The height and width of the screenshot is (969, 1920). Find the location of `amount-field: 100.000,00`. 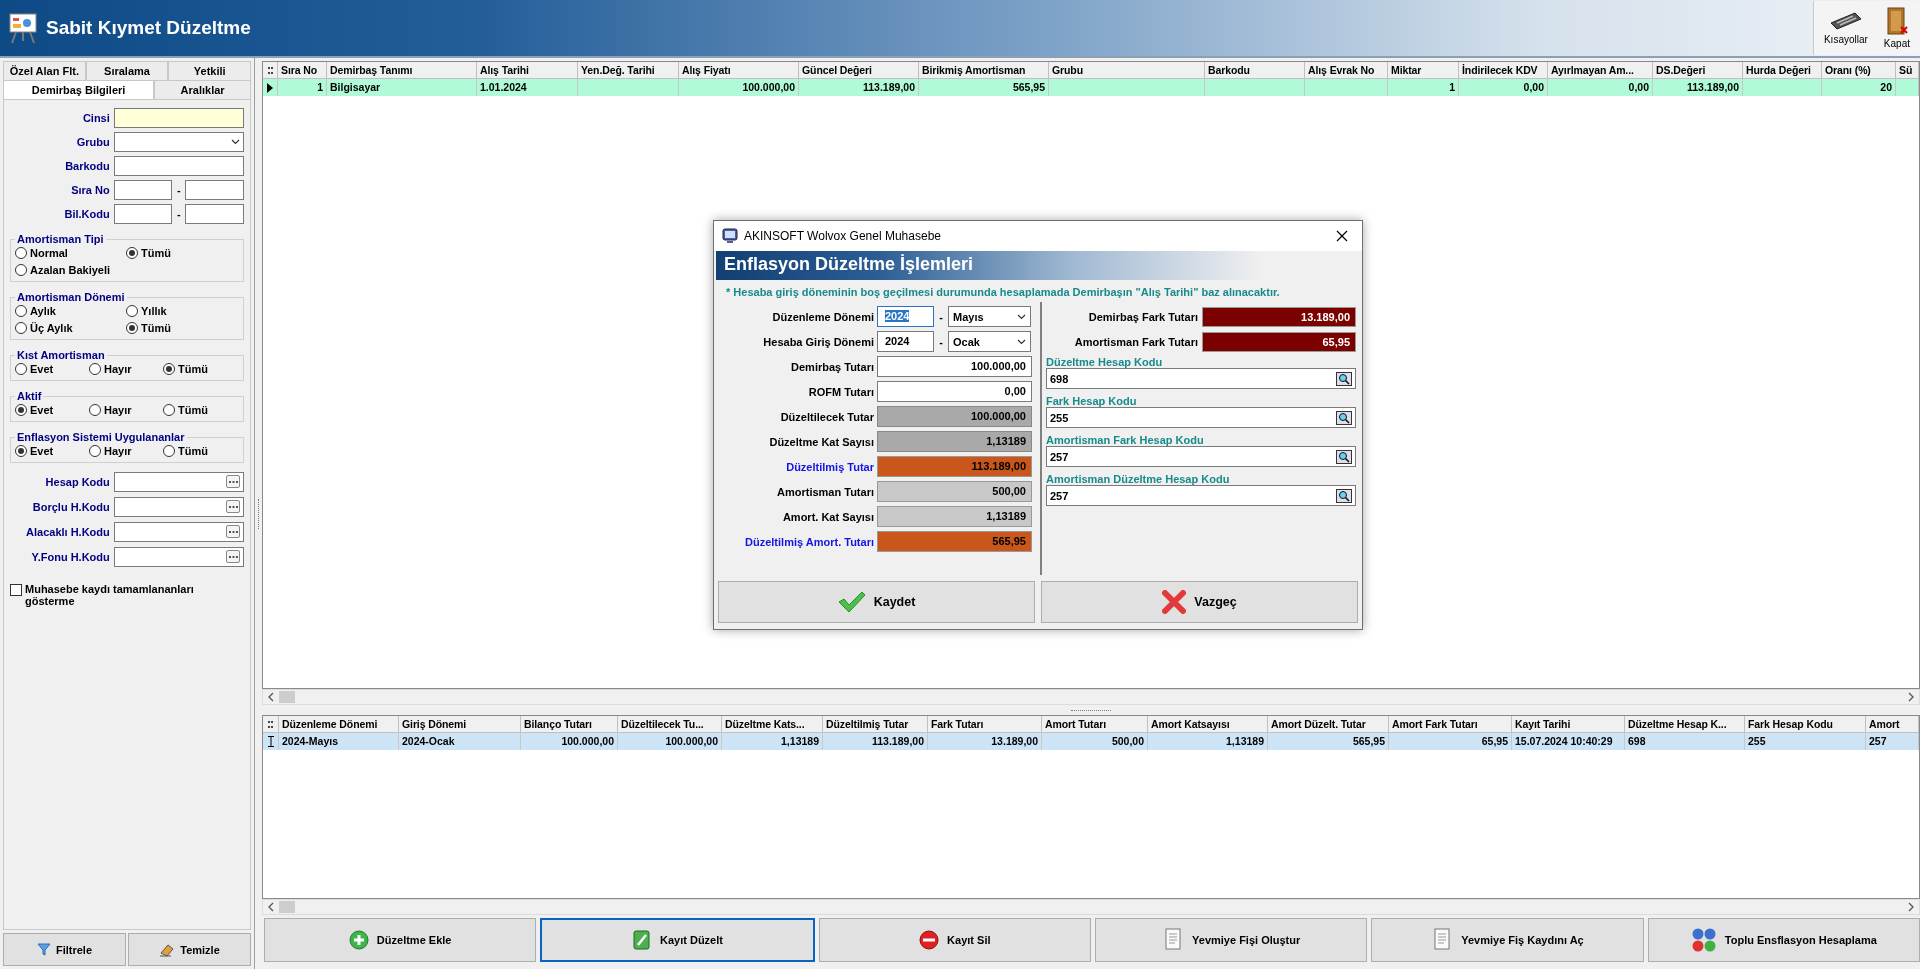

amount-field: 100.000,00 is located at coordinates (954, 366).